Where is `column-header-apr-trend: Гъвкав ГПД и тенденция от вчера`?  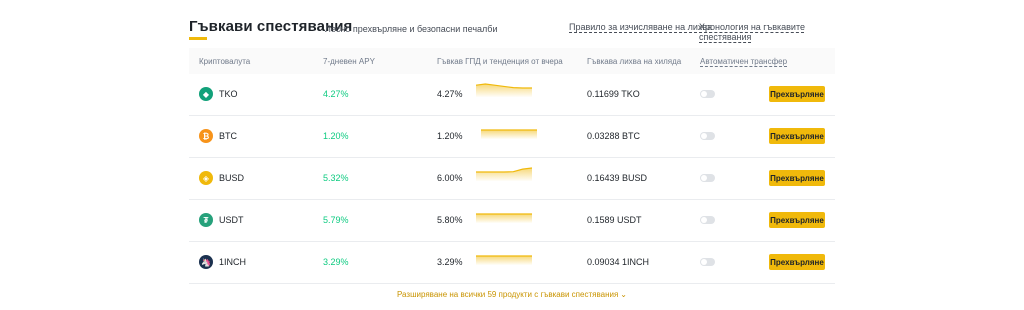
column-header-apr-trend: Гъвкав ГПД и тенденция от вчера is located at coordinates (500, 61).